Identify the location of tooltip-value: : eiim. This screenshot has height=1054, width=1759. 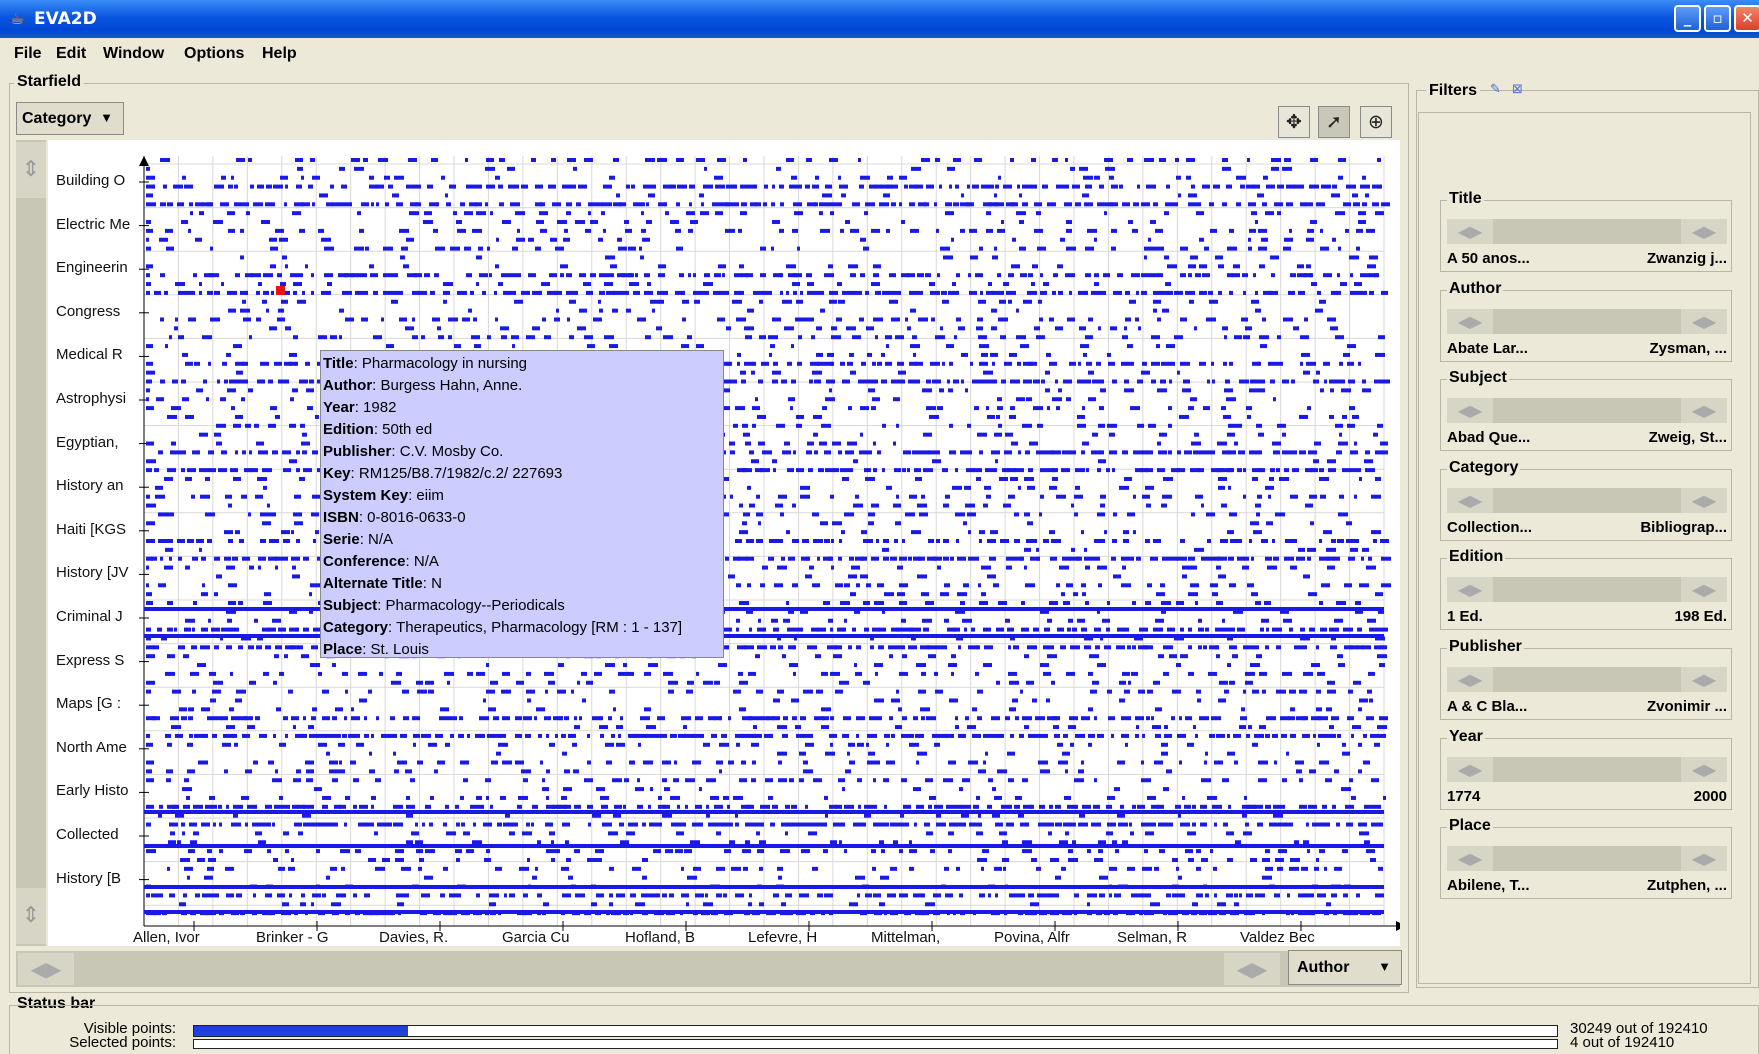
(426, 495).